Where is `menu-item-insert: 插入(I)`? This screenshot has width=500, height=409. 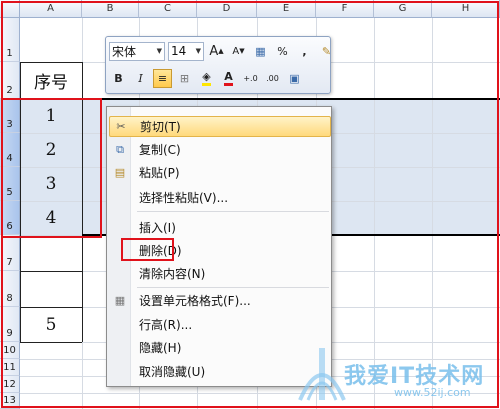 menu-item-insert: 插入(I) is located at coordinates (220, 227).